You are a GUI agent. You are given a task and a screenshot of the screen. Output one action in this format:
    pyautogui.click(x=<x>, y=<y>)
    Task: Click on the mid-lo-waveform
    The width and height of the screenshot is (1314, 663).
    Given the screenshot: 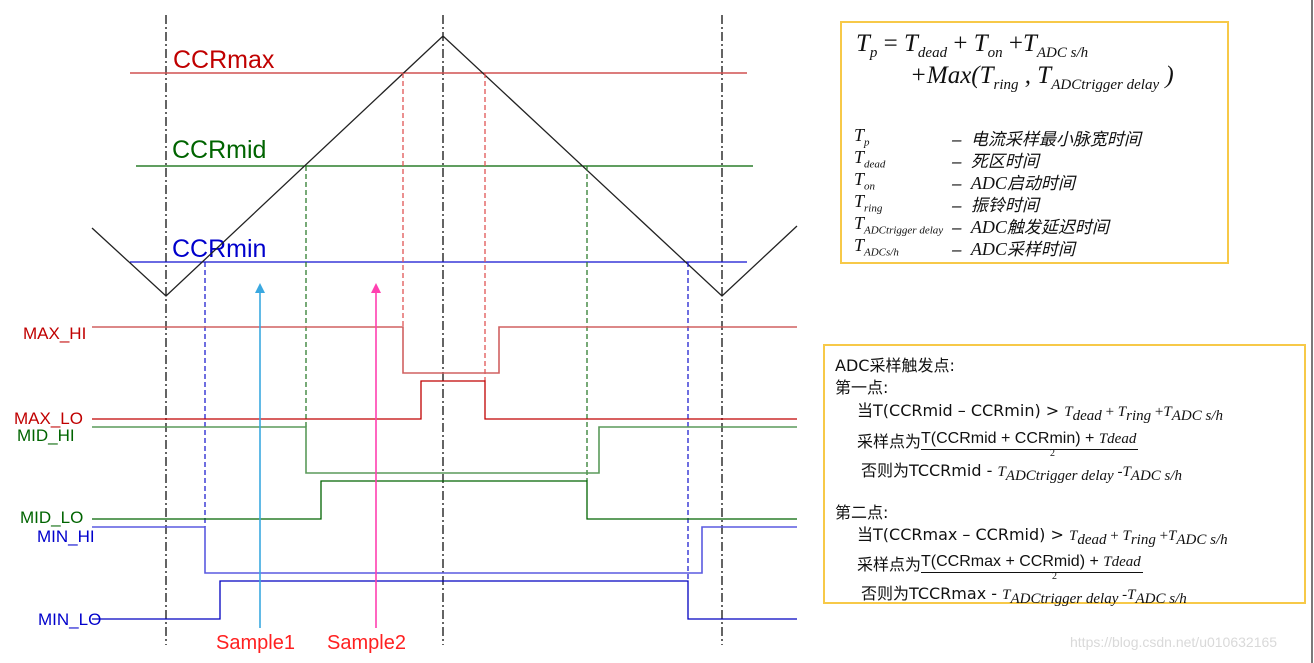 What is the action you would take?
    pyautogui.click(x=444, y=500)
    